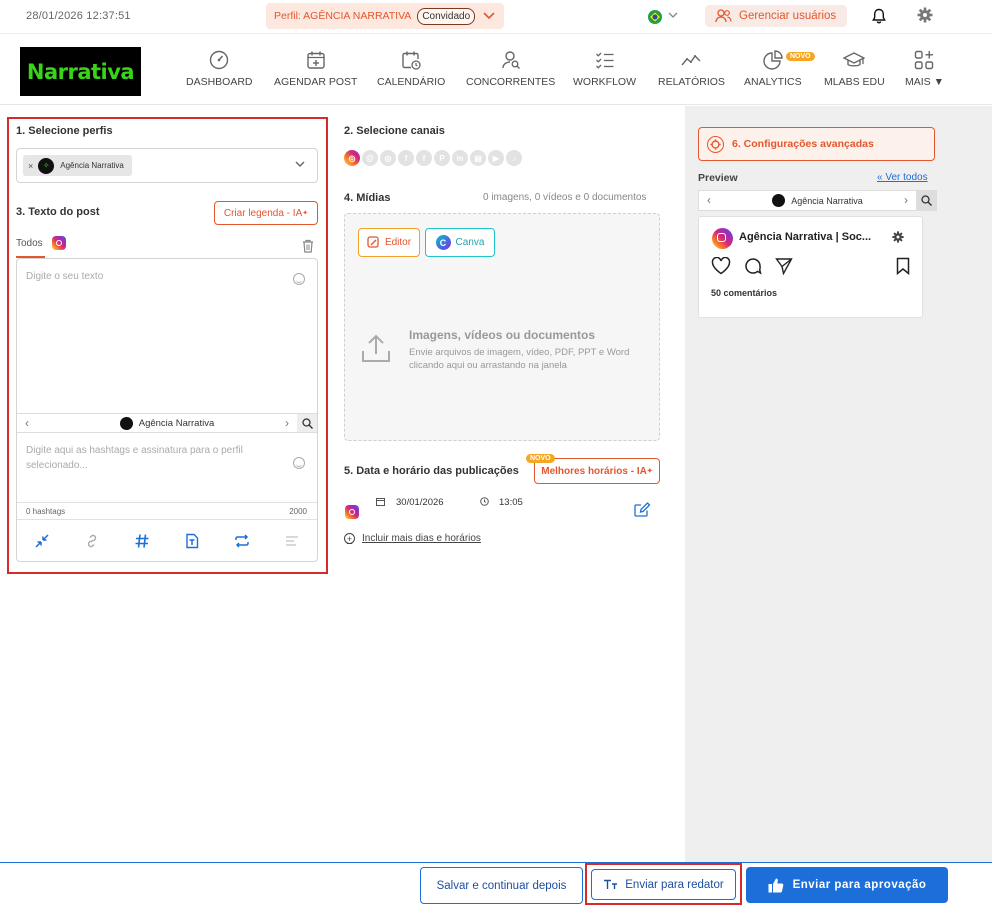 This screenshot has height=905, width=992. Describe the element at coordinates (167, 165) in the screenshot. I see `profiles-select: × ✧ Agência Narrativa` at that location.